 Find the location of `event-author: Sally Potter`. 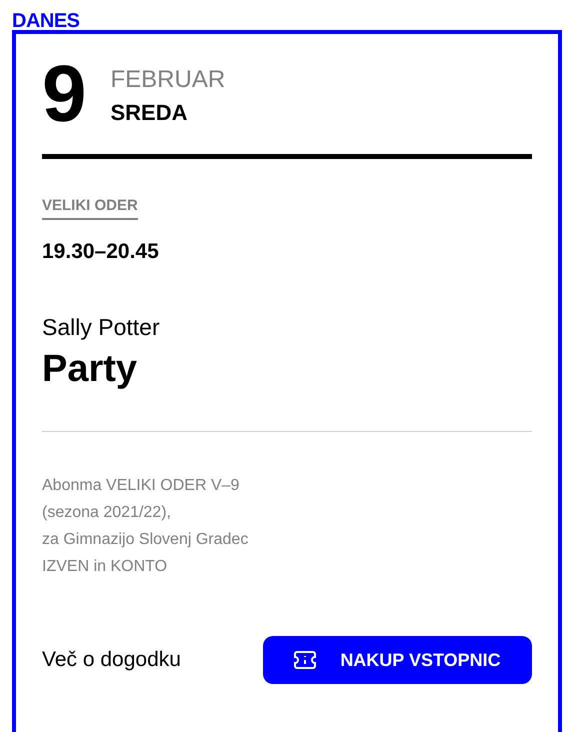

event-author: Sally Potter is located at coordinates (101, 327).